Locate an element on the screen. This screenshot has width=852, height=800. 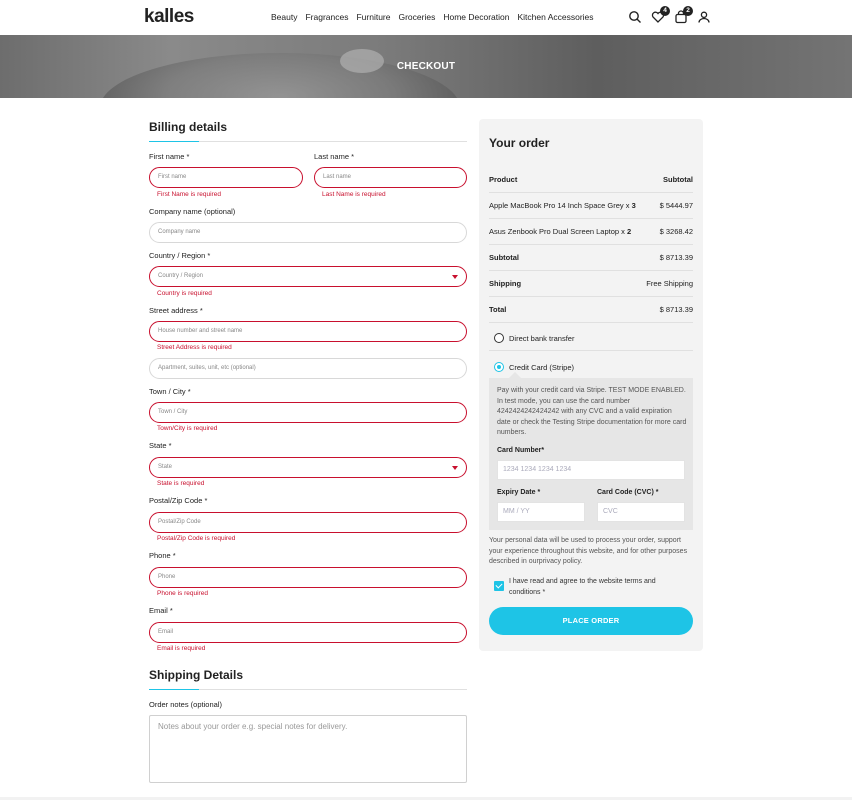
country-label: Country / Region * is located at coordinates (180, 255).